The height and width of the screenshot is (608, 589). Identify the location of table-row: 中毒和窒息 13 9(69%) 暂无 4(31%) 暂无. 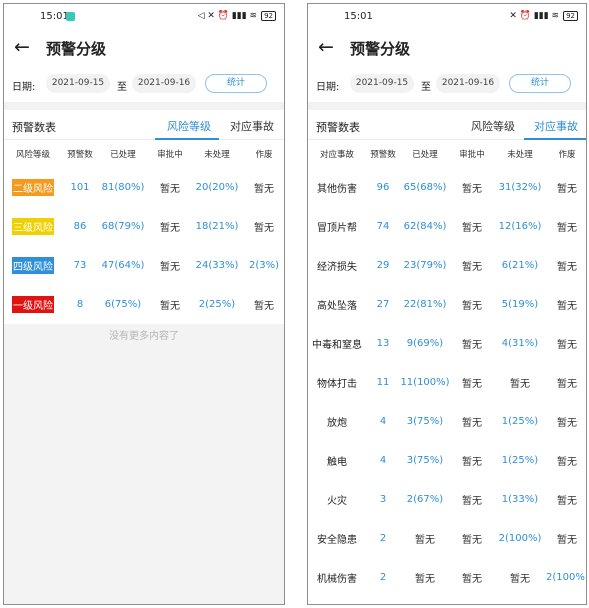
(447, 343).